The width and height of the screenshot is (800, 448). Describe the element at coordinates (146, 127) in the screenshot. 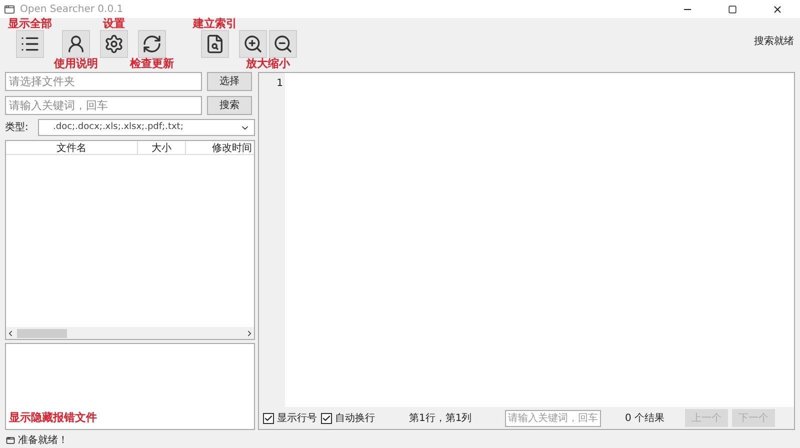

I see `type-dropdown: .doc;.docx;.xls;.xlsx;.pdf;.txt;` at that location.